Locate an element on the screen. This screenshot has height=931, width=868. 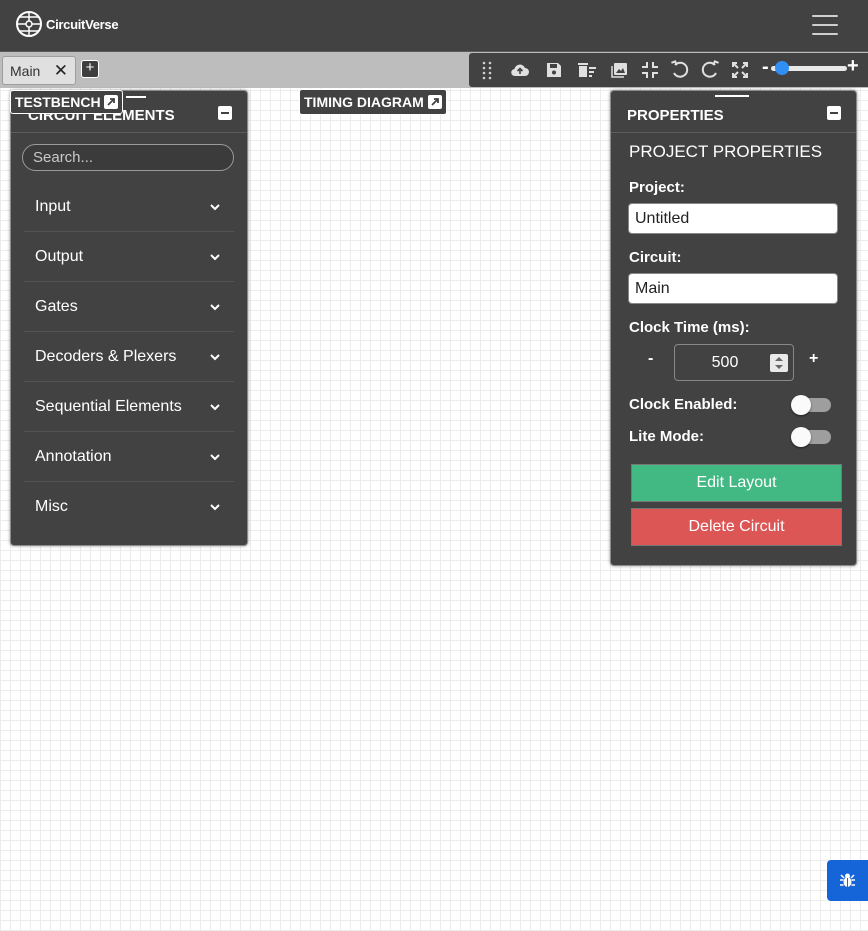
clock-time-label: Clock Time (ms): is located at coordinates (689, 327).